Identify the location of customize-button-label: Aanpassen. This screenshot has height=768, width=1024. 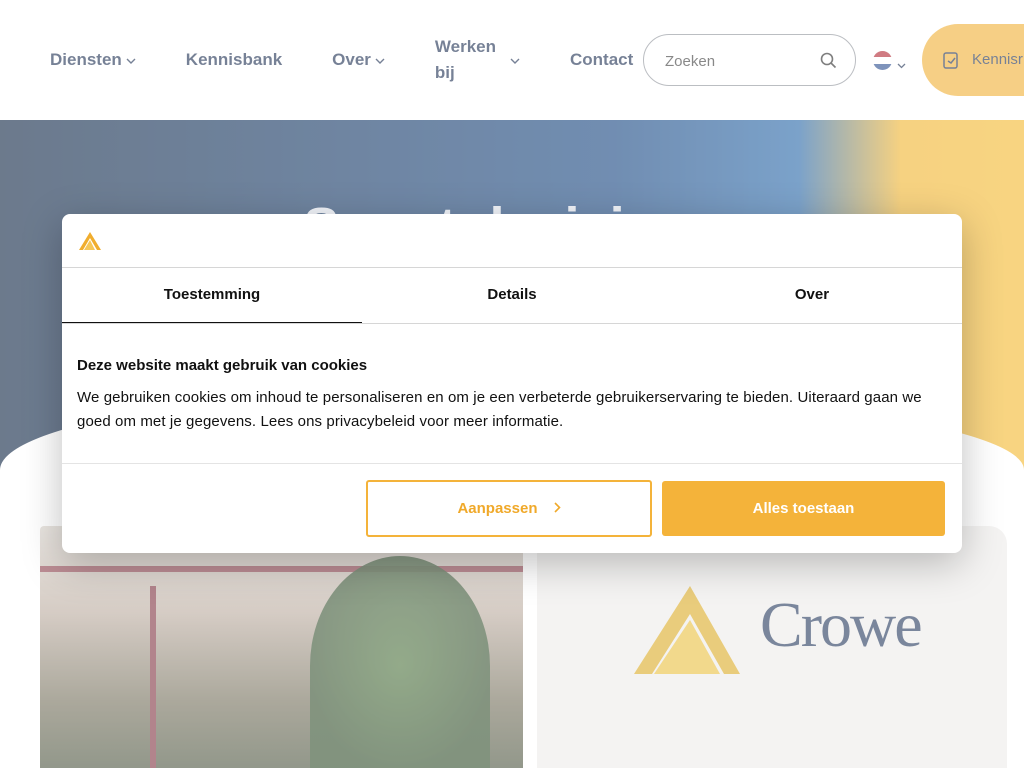
(497, 508).